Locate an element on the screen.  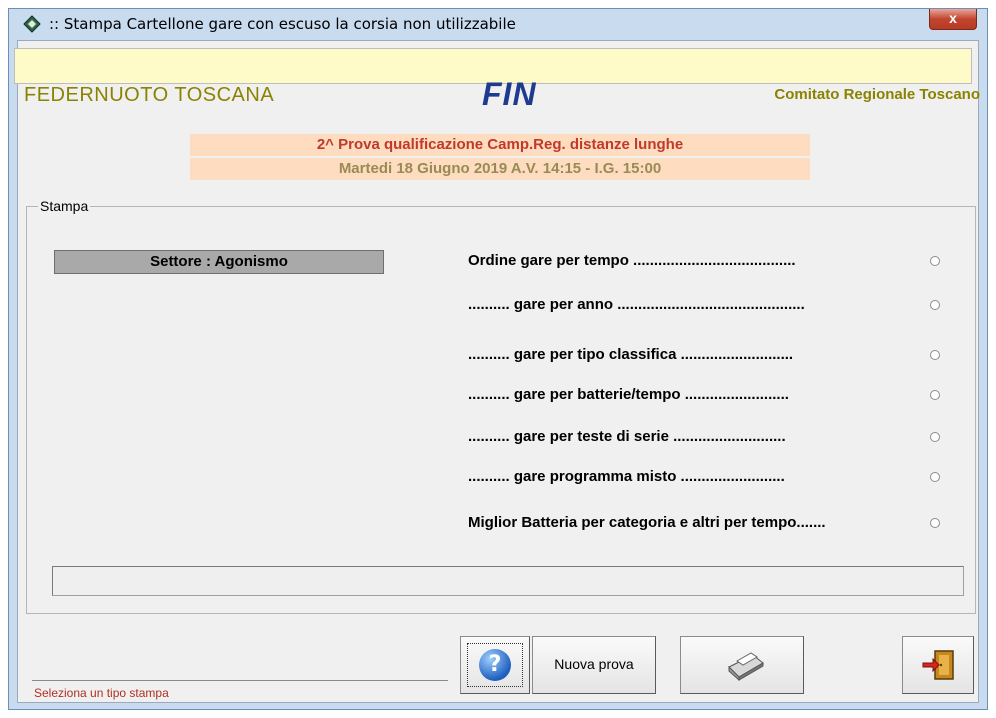
printer-icon is located at coordinates (746, 666).